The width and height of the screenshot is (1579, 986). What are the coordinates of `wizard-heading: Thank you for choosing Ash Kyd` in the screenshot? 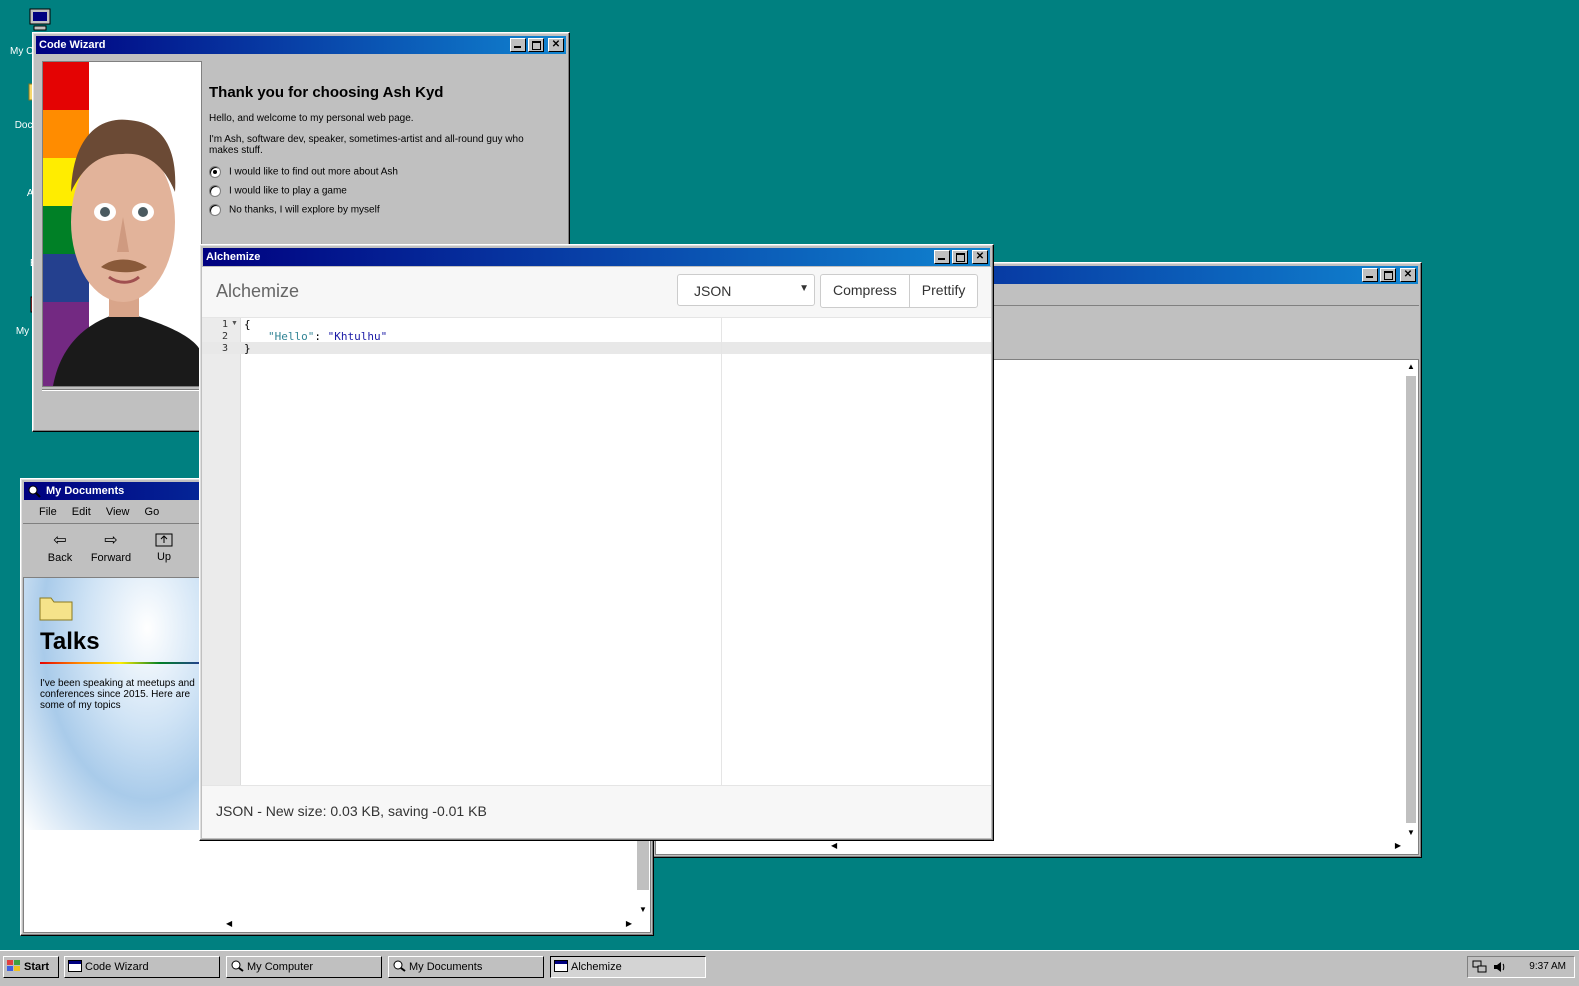 It's located at (326, 92).